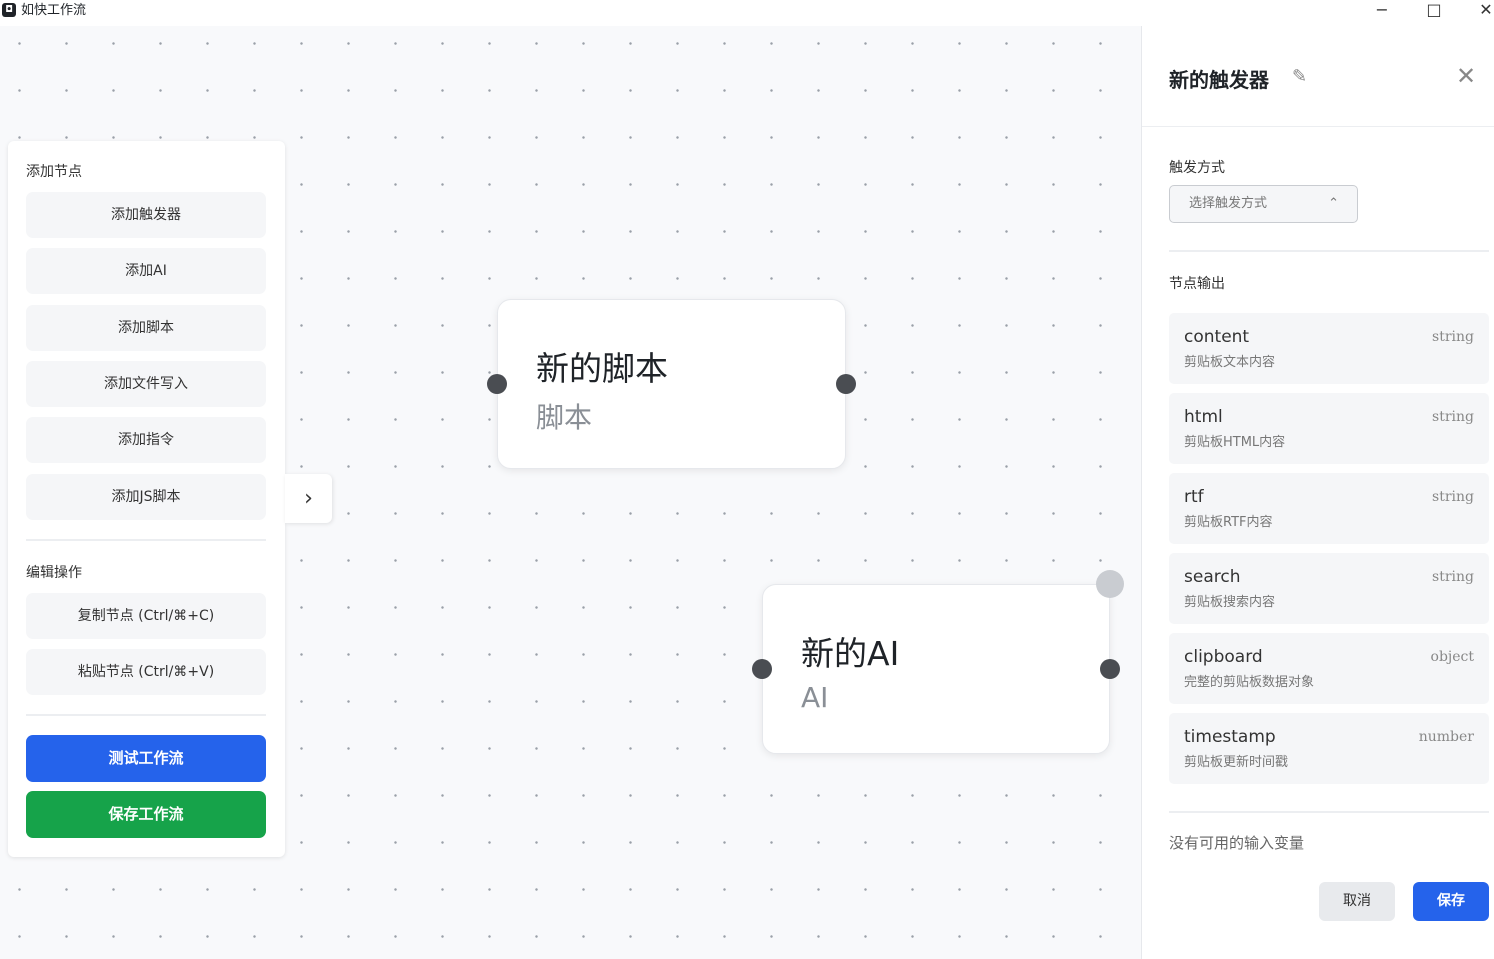 The height and width of the screenshot is (959, 1494). I want to click on output-item: rtf 剪贴板RTF内容 string, so click(1329, 508).